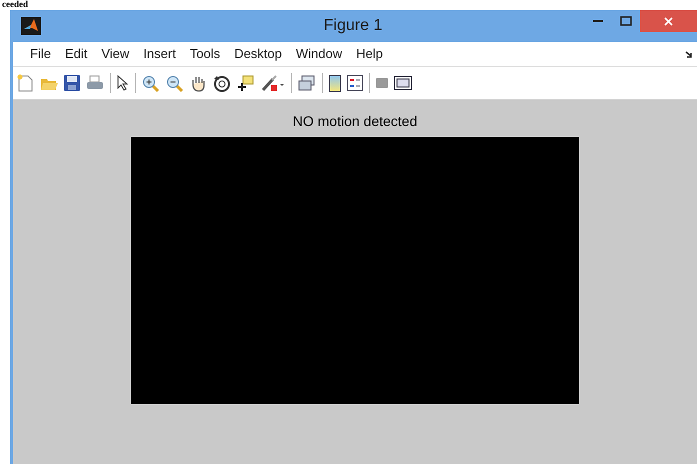 This screenshot has height=464, width=697. What do you see at coordinates (123, 83) in the screenshot?
I see `pointer-icon` at bounding box center [123, 83].